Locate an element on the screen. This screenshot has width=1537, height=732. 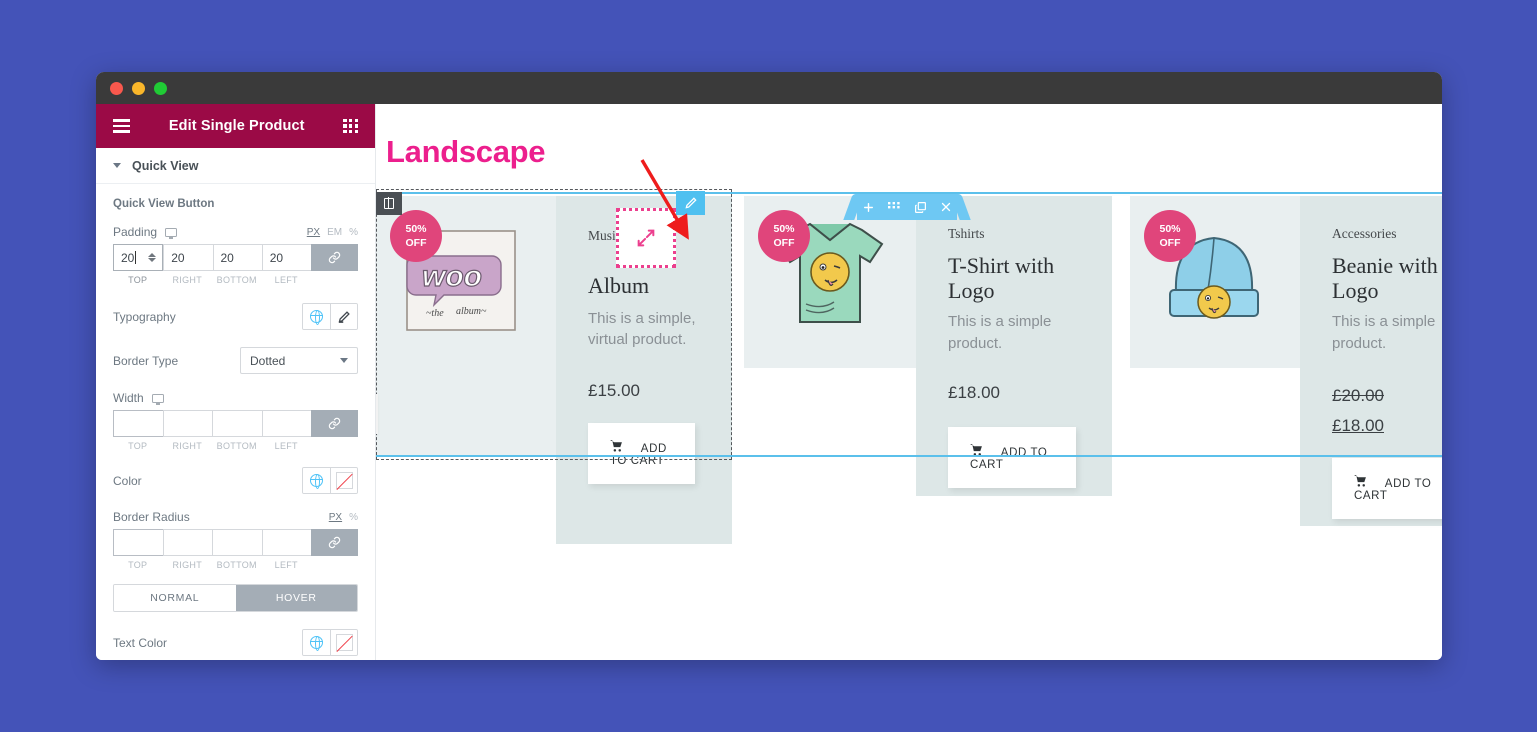
column-handle-icon is located at coordinates (389, 203).